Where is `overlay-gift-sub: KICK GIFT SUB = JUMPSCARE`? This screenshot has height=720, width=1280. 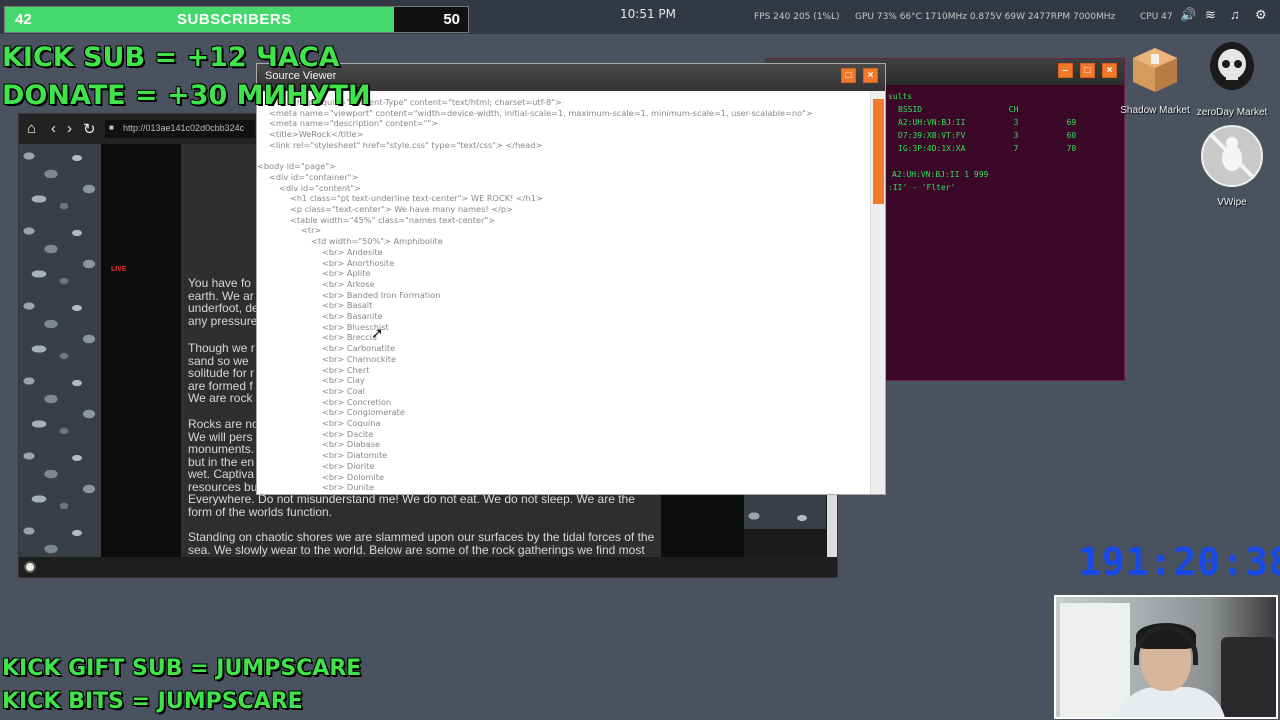
overlay-gift-sub: KICK GIFT SUB = JUMPSCARE is located at coordinates (182, 668).